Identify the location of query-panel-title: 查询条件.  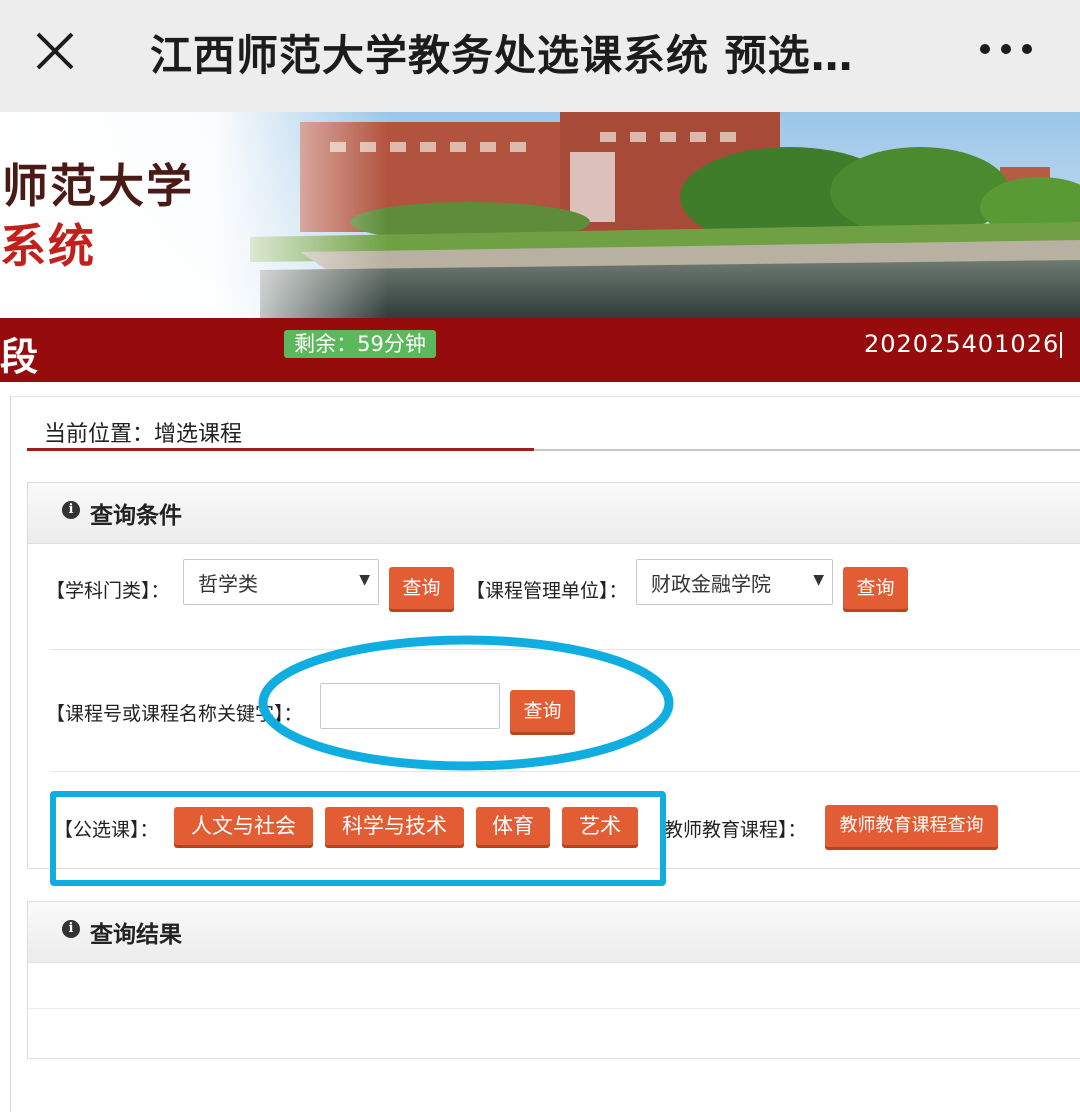
(136, 516).